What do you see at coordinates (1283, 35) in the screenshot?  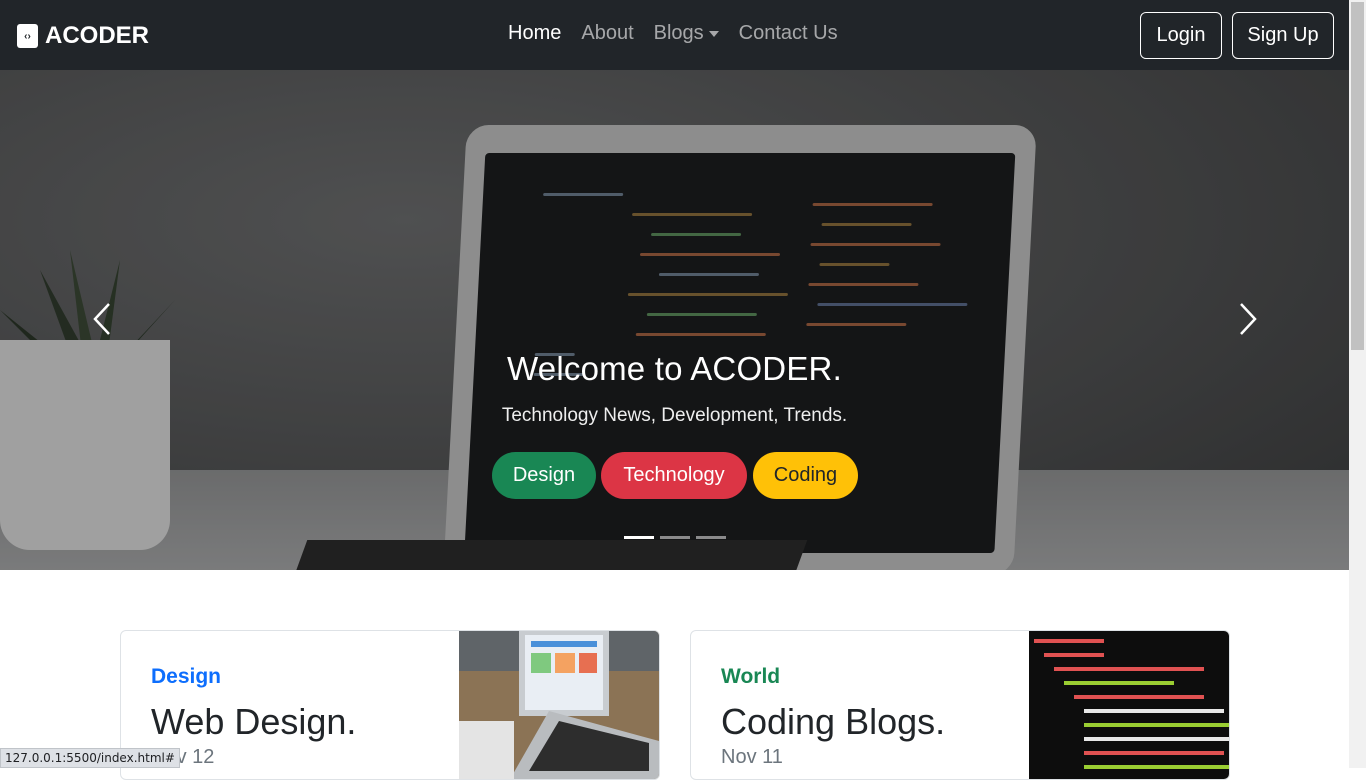 I see `signup-button: Sign Up` at bounding box center [1283, 35].